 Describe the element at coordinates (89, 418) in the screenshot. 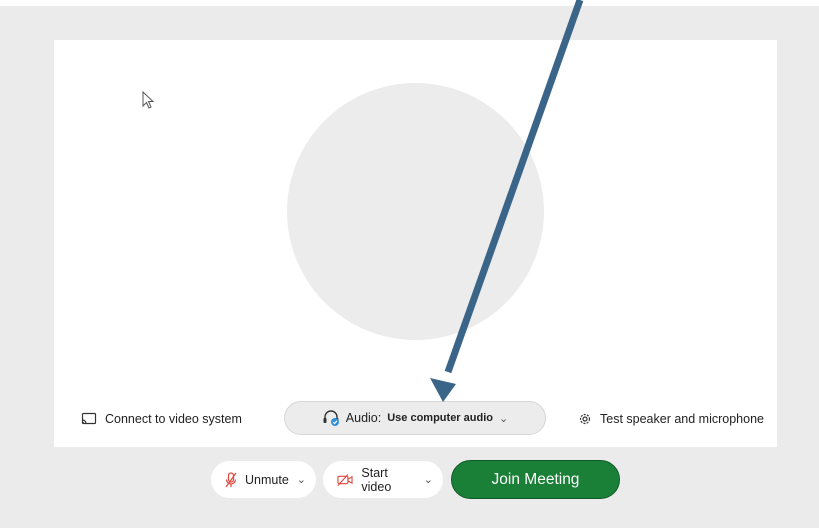

I see `cast-icon` at that location.